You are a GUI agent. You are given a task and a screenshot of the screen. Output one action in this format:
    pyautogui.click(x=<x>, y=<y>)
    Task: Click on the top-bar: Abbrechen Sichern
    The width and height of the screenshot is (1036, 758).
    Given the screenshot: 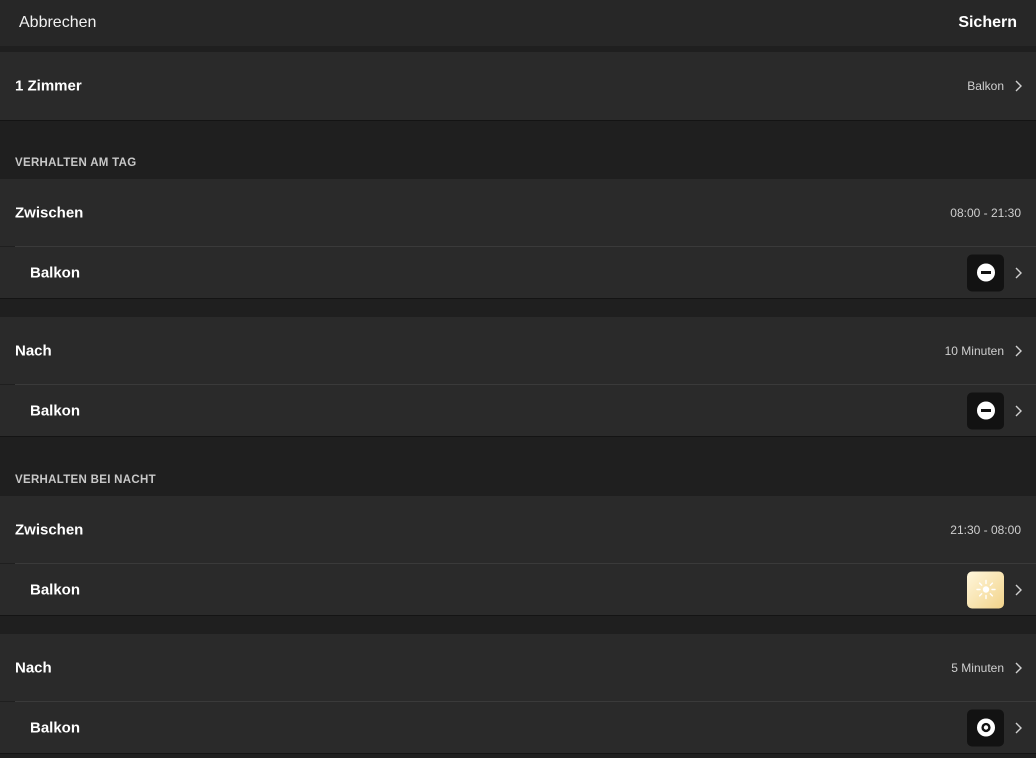 What is the action you would take?
    pyautogui.click(x=518, y=23)
    